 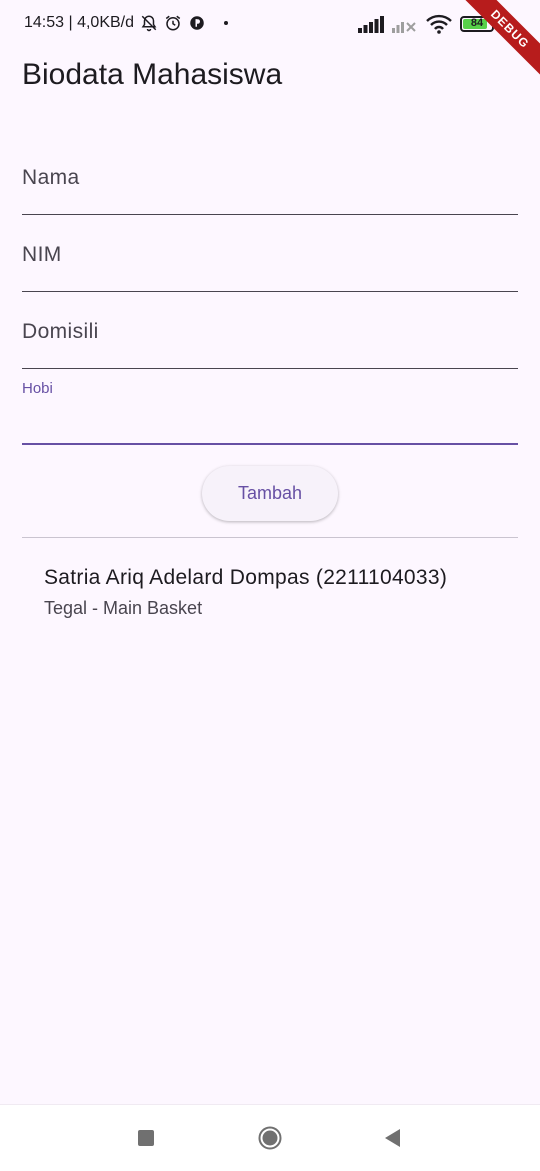 What do you see at coordinates (226, 23) in the screenshot?
I see `more-notifications-dot` at bounding box center [226, 23].